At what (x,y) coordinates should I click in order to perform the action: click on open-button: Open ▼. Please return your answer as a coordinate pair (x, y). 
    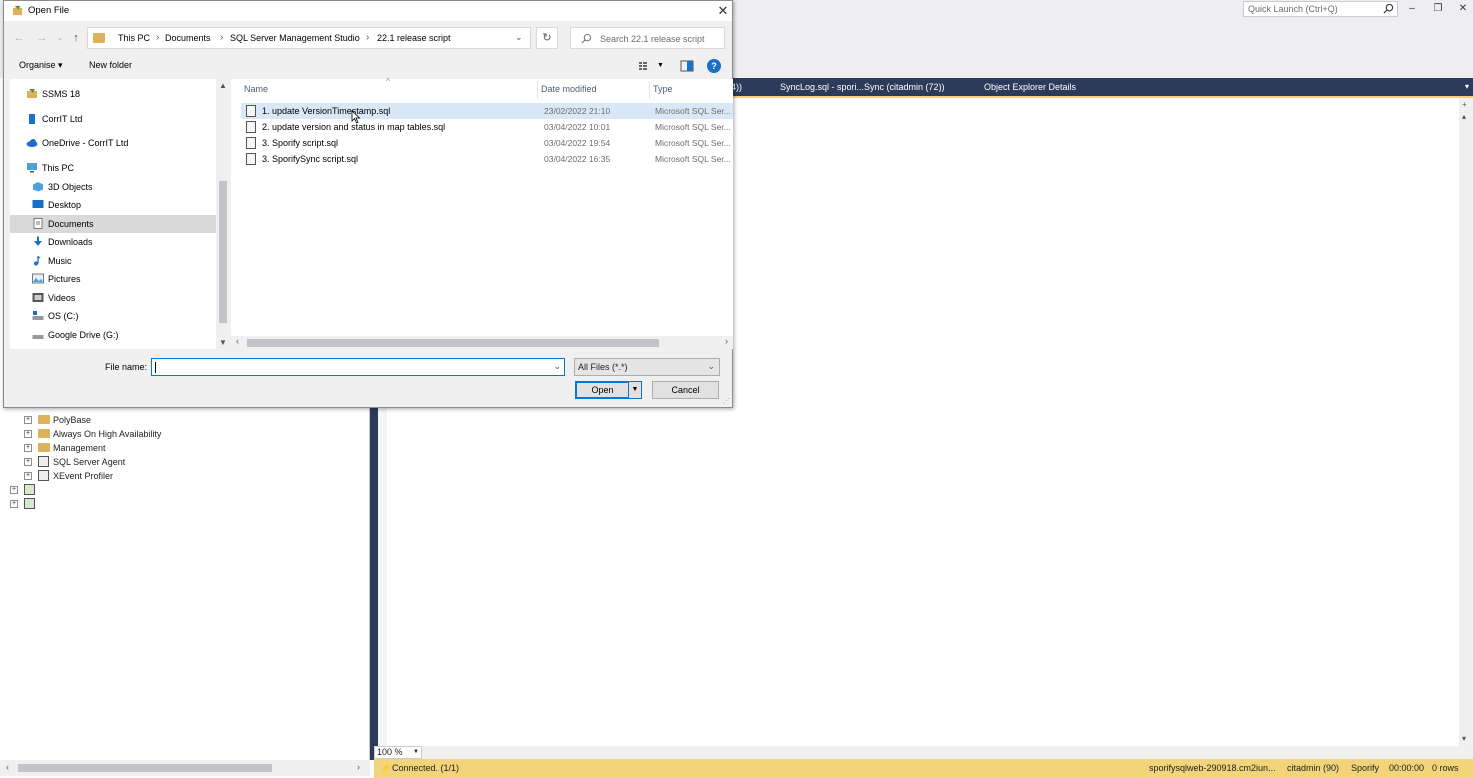
    Looking at the image, I should click on (608, 390).